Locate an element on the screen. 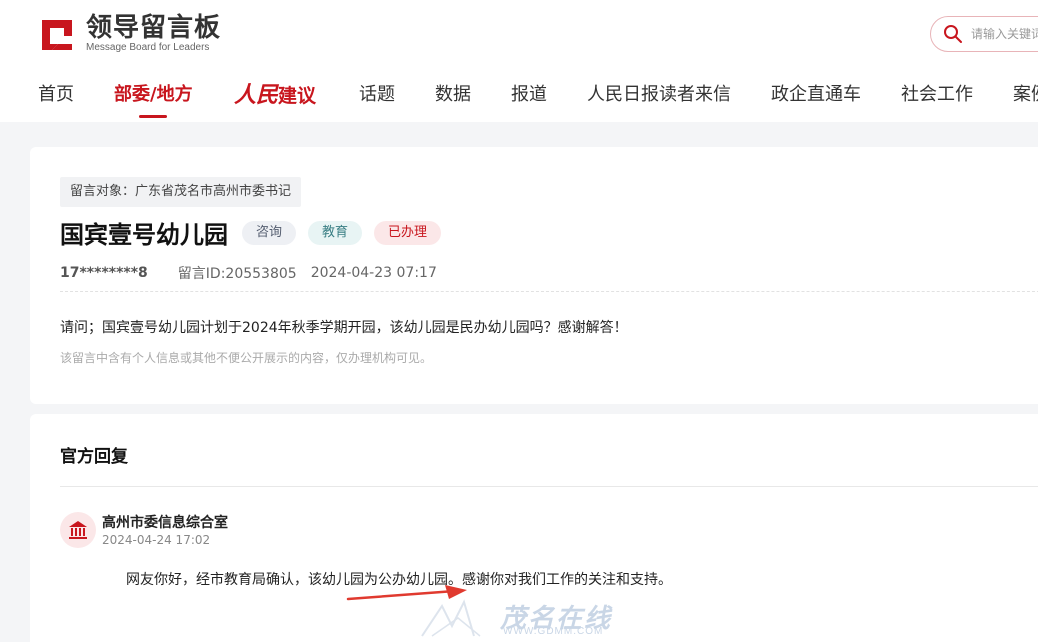 Image resolution: width=1038 pixels, height=642 pixels. nav-readers-letters: 人民日报读者来信 is located at coordinates (659, 98).